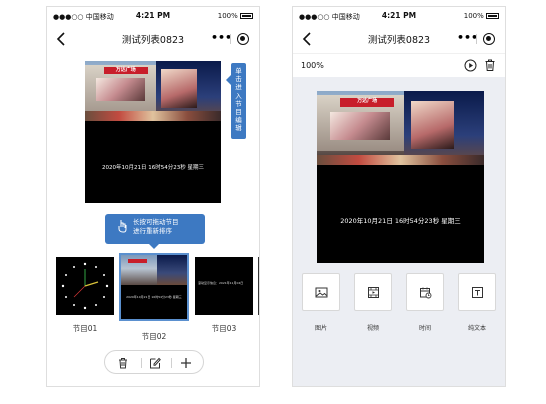  I want to click on video-icon, so click(373, 292).